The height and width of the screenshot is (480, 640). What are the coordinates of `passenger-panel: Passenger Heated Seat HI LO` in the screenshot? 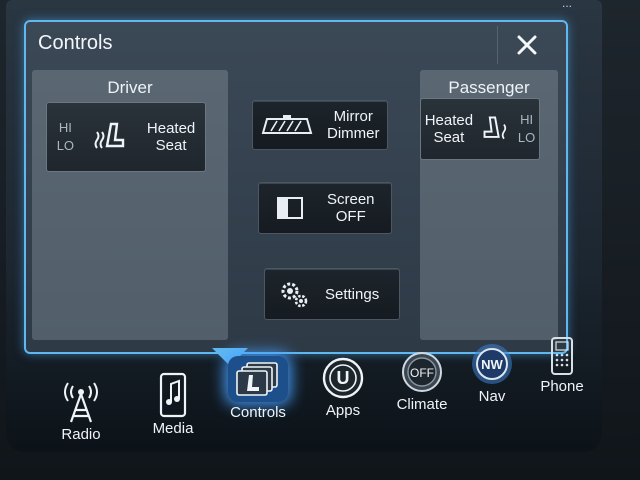 It's located at (489, 205).